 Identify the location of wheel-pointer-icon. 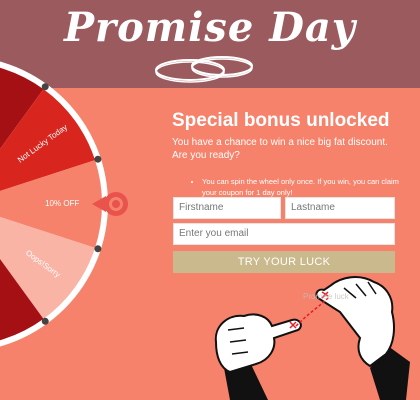
(110, 204).